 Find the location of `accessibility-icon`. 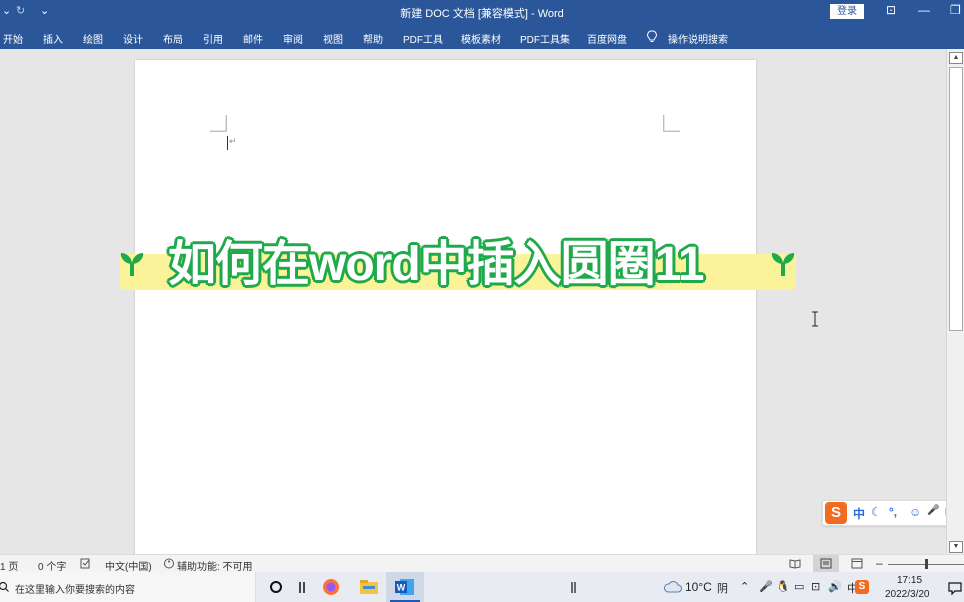

accessibility-icon is located at coordinates (169, 563).